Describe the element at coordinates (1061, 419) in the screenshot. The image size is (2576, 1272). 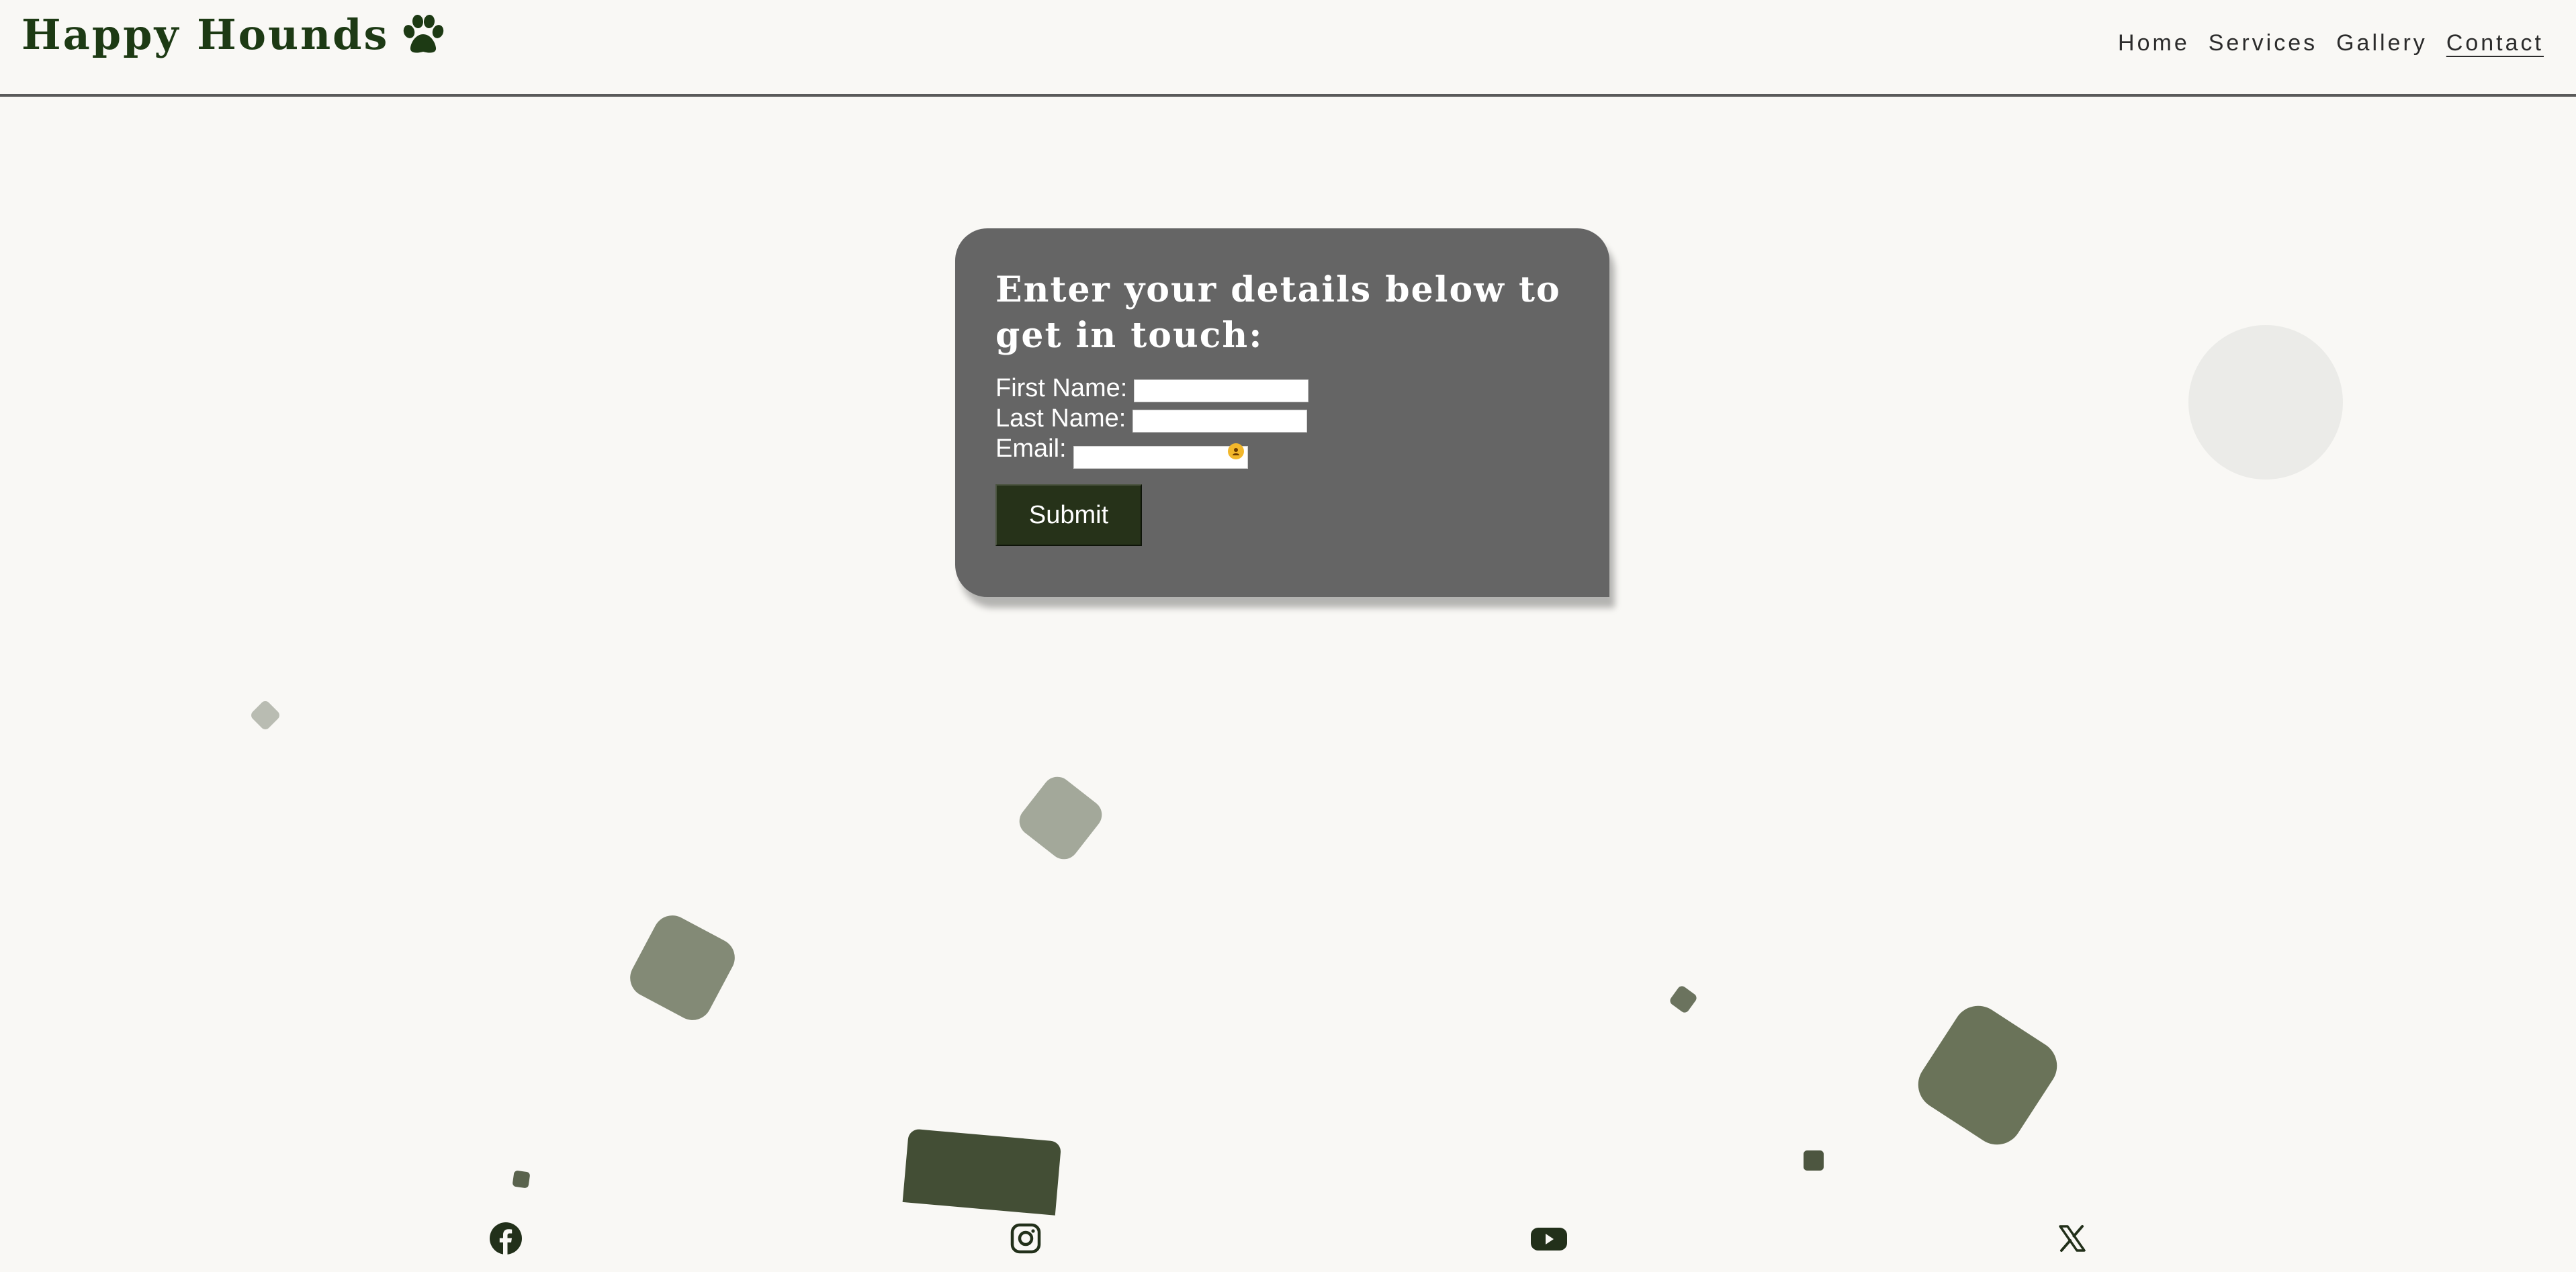
I see `last-name-label: Last Name:` at that location.